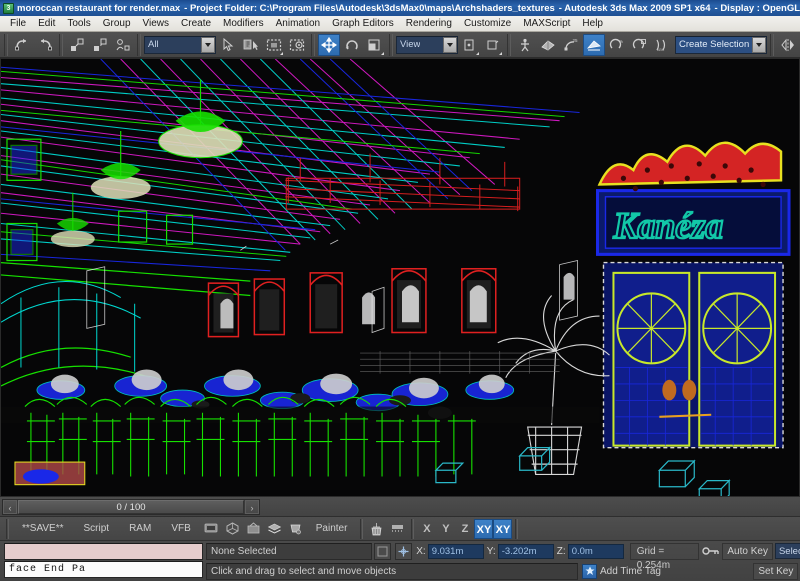  I want to click on mirror-icon, so click(788, 45).